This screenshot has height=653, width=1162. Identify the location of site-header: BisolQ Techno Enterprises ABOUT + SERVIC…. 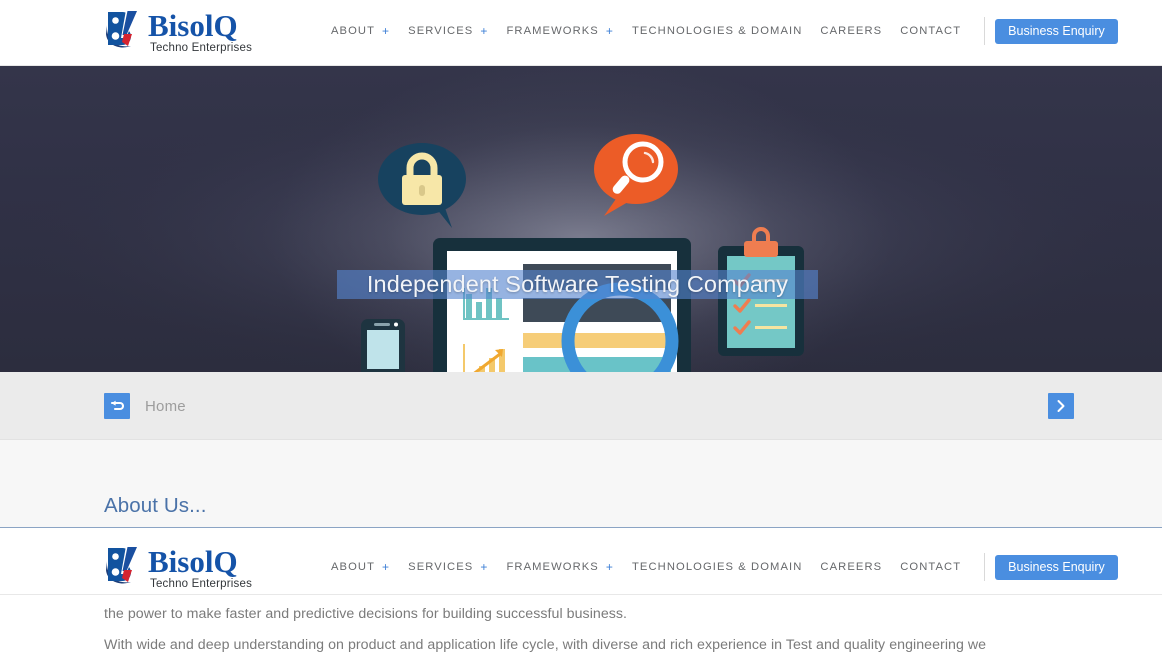
(581, 33).